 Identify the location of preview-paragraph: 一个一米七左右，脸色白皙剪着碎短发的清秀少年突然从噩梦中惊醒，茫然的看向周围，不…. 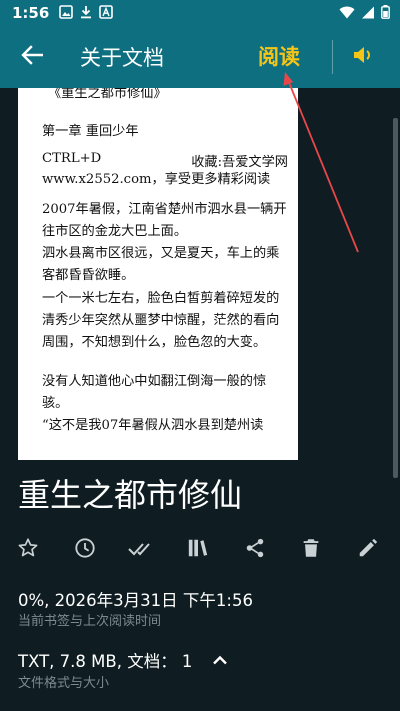
(161, 320).